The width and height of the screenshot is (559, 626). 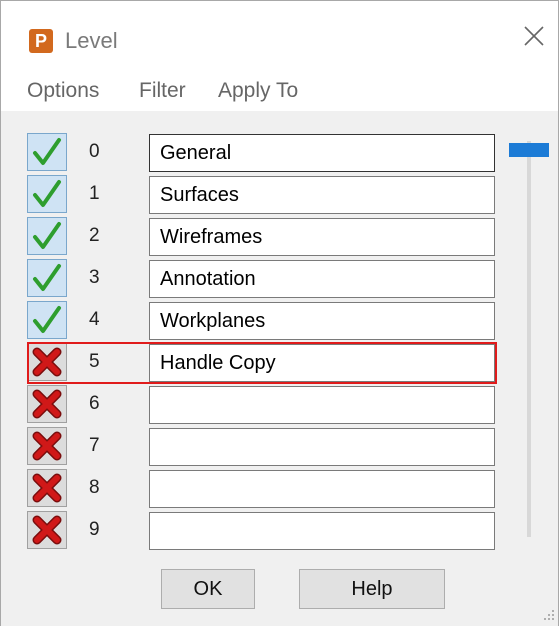 I want to click on menu-options: Options, so click(x=63, y=91).